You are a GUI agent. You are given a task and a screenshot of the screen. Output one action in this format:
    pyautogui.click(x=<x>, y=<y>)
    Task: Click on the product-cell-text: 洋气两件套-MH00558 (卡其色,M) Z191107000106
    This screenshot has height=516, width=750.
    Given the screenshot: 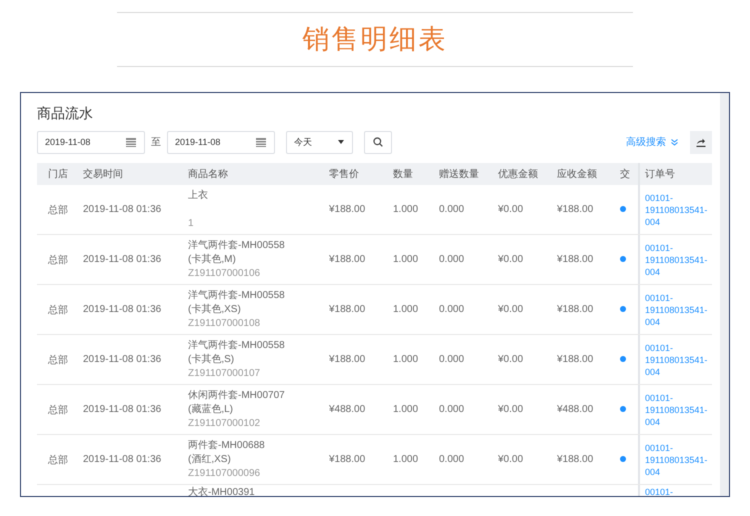 What is the action you would take?
    pyautogui.click(x=237, y=259)
    